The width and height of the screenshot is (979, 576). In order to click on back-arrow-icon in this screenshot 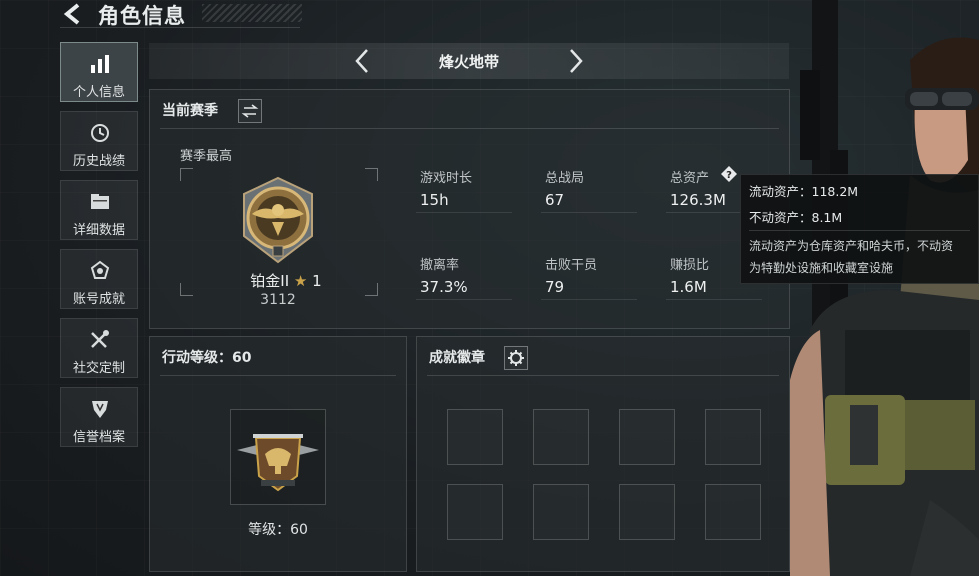, I will do `click(73, 14)`.